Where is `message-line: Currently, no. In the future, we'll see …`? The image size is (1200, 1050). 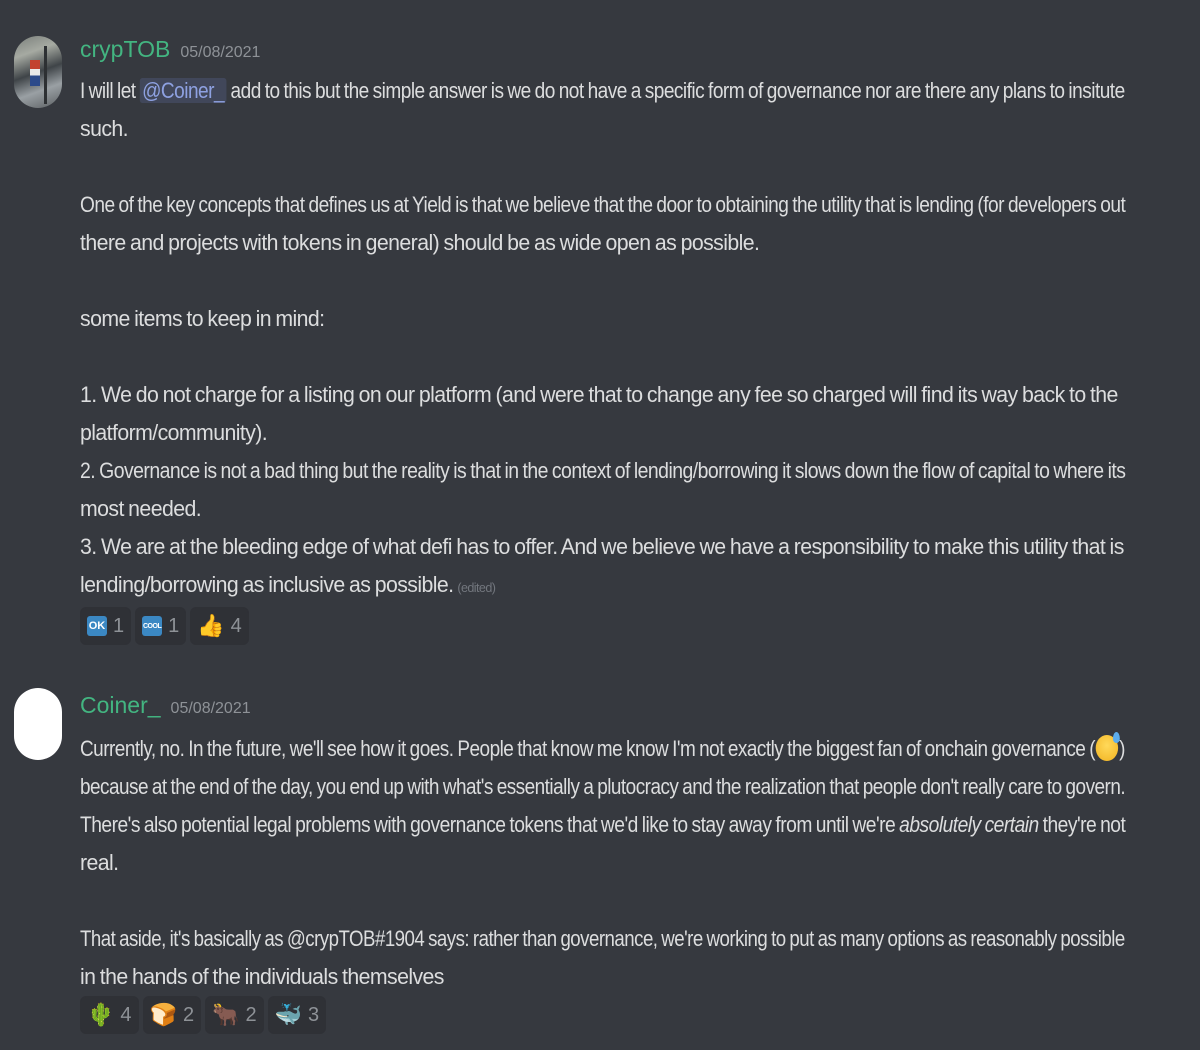 message-line: Currently, no. In the future, we'll see … is located at coordinates (602, 746).